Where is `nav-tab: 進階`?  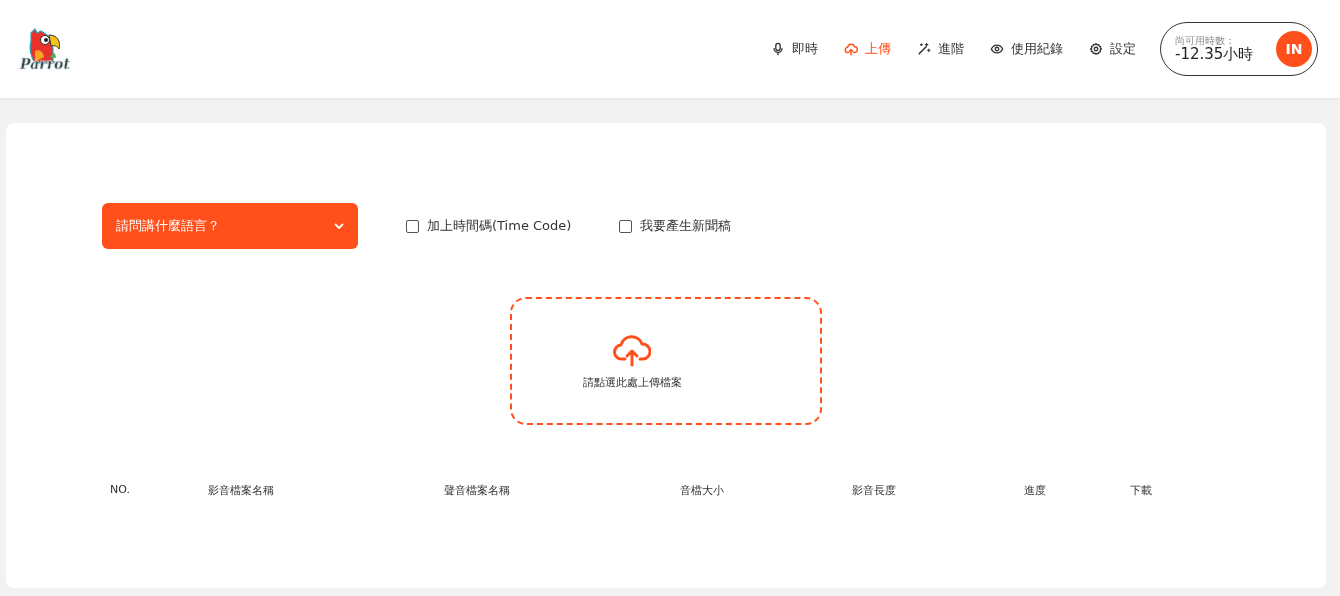 nav-tab: 進階 is located at coordinates (940, 49).